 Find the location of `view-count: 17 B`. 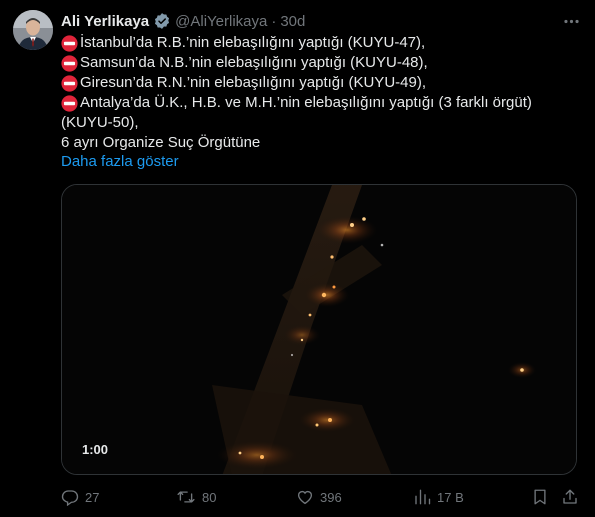

view-count: 17 B is located at coordinates (450, 497).